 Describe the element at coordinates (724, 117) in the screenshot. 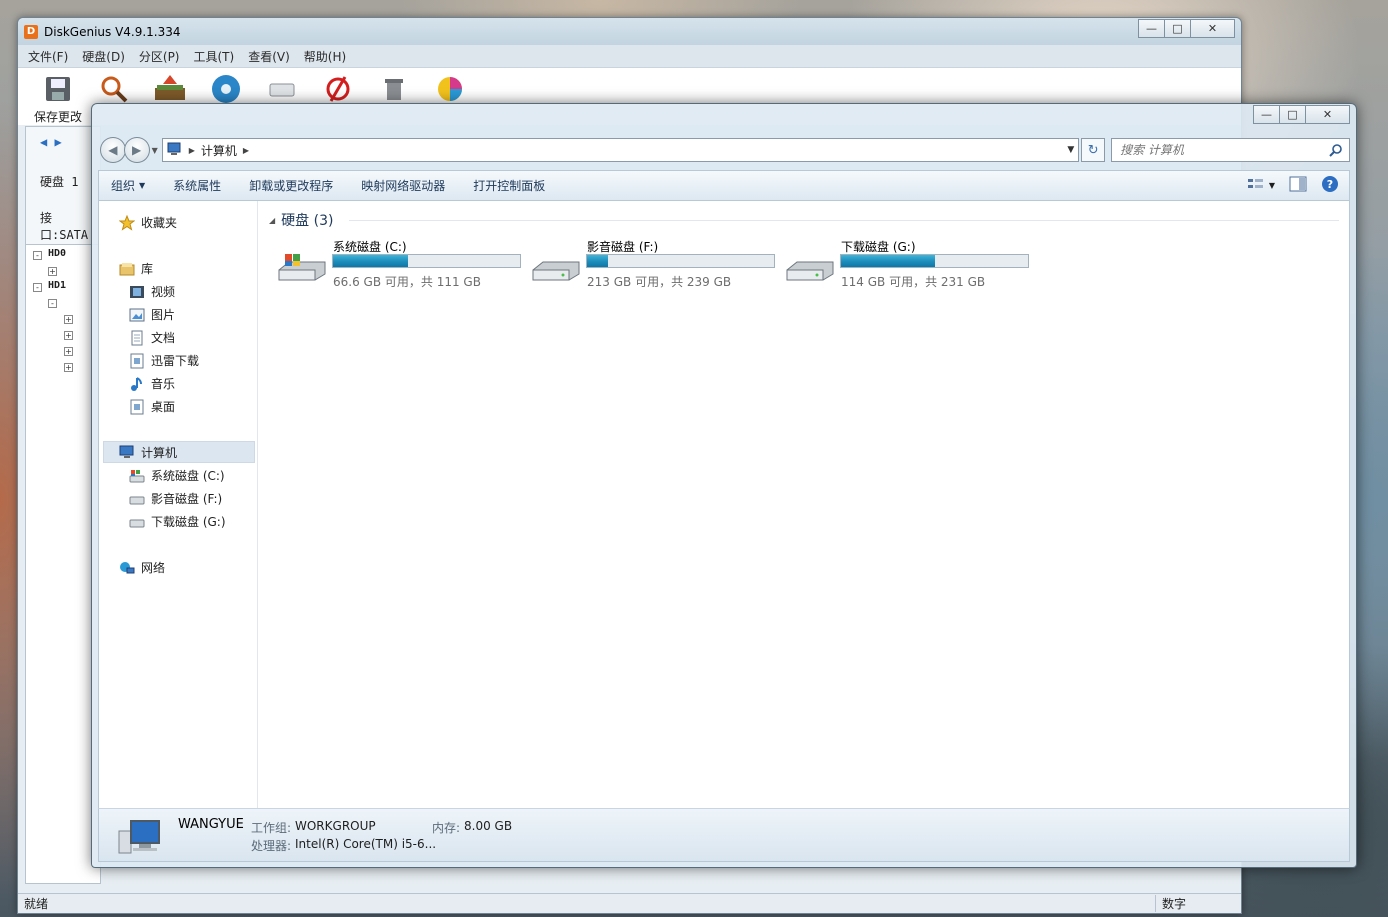

I see `explorer-titlebar: — □ ✕` at that location.